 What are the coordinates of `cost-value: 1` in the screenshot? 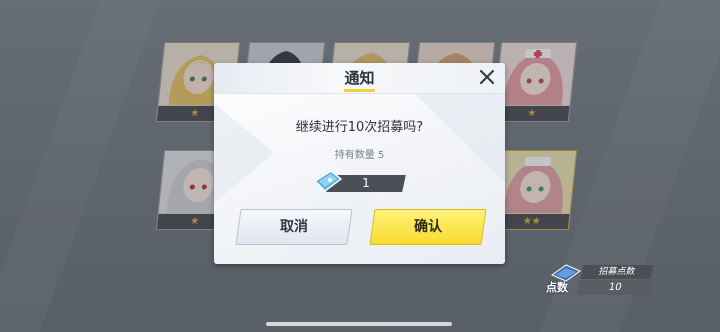 It's located at (366, 183).